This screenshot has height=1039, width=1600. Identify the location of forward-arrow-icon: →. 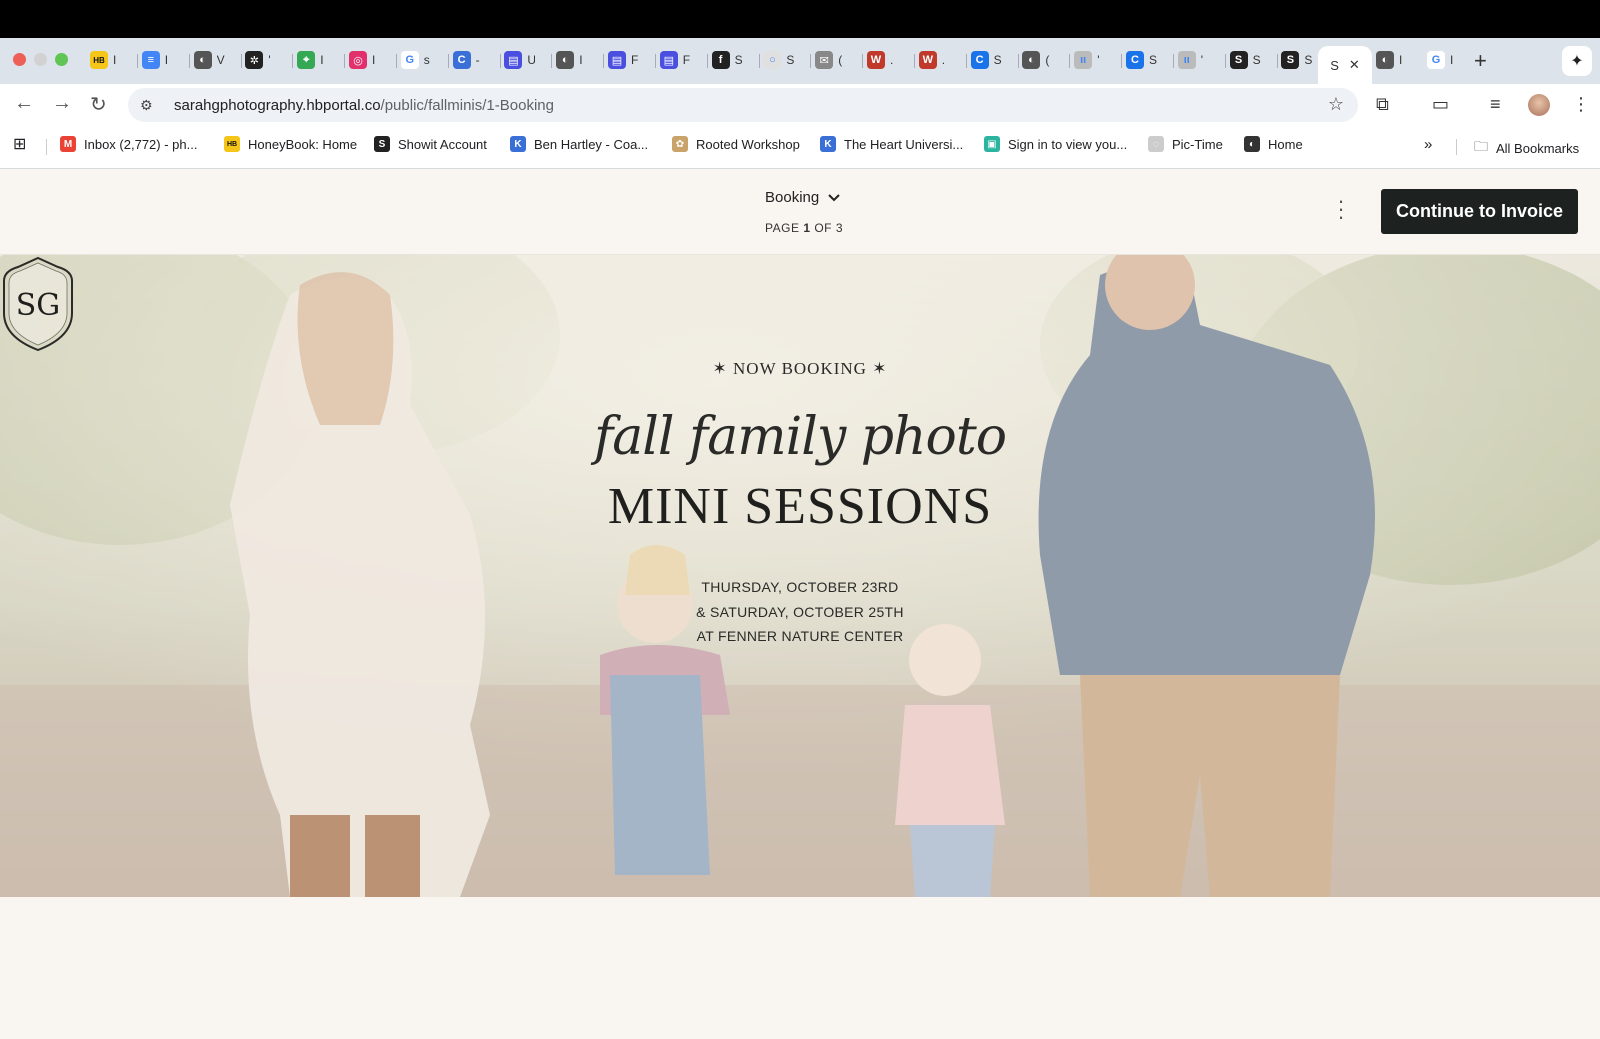
(62, 103).